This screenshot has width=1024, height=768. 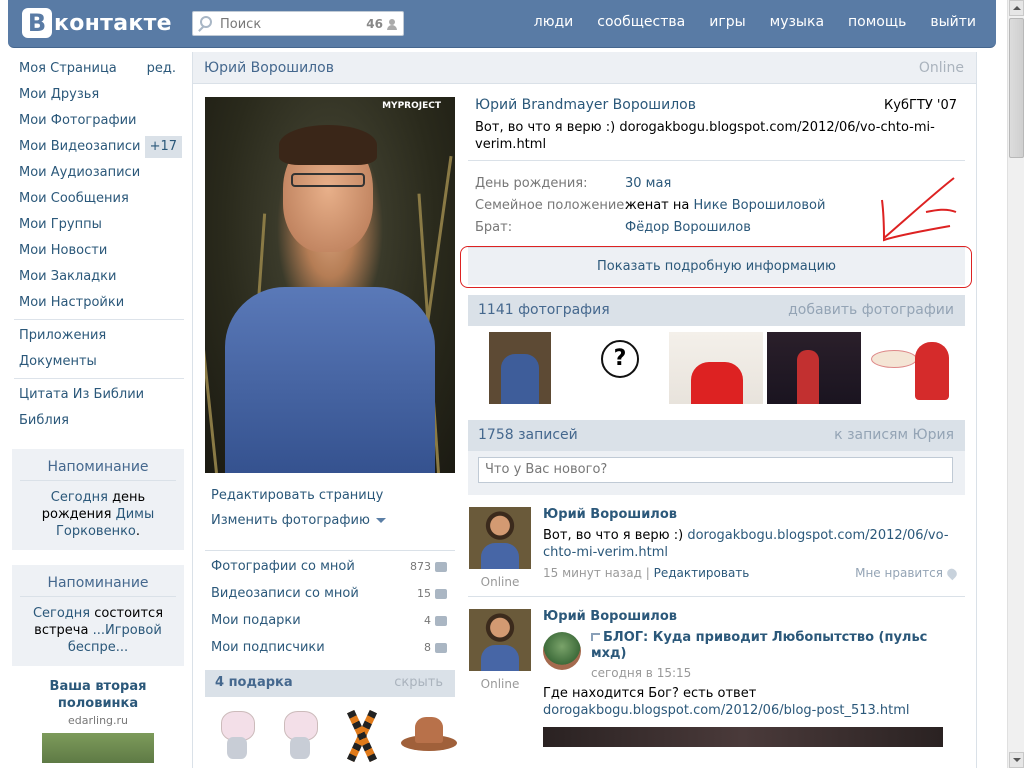 I want to click on menu-documents: Документы, so click(x=98, y=362).